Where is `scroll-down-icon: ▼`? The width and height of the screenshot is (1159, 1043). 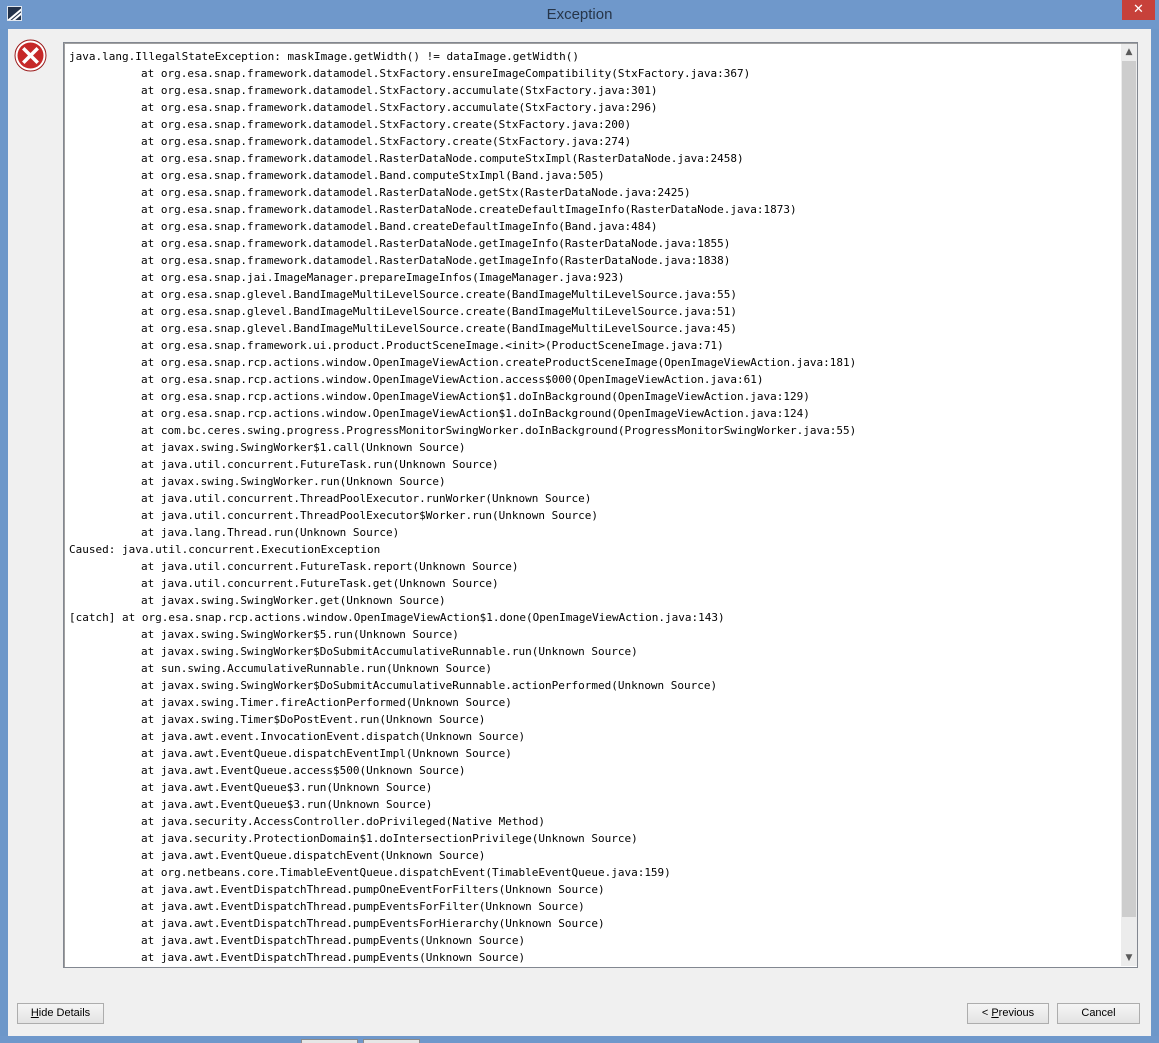
scroll-down-icon: ▼ is located at coordinates (1129, 958).